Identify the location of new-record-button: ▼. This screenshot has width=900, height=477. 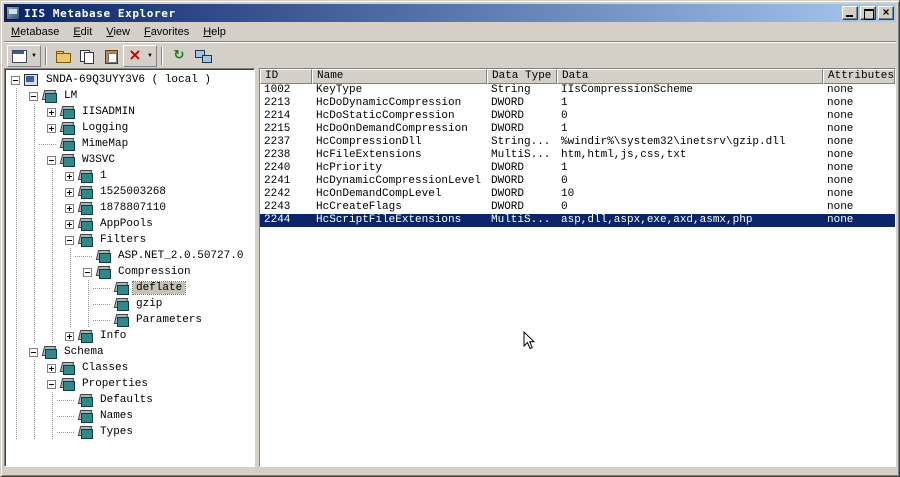
(24, 55).